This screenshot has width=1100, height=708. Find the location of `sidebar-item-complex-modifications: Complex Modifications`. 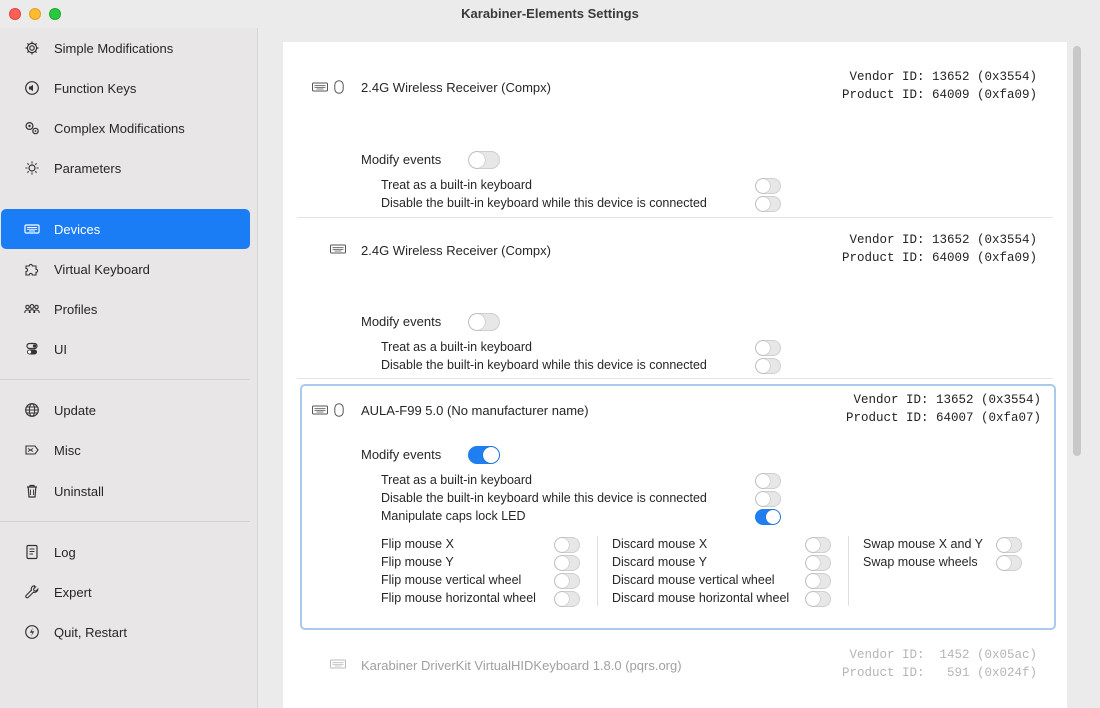

sidebar-item-complex-modifications: Complex Modifications is located at coordinates (125, 128).